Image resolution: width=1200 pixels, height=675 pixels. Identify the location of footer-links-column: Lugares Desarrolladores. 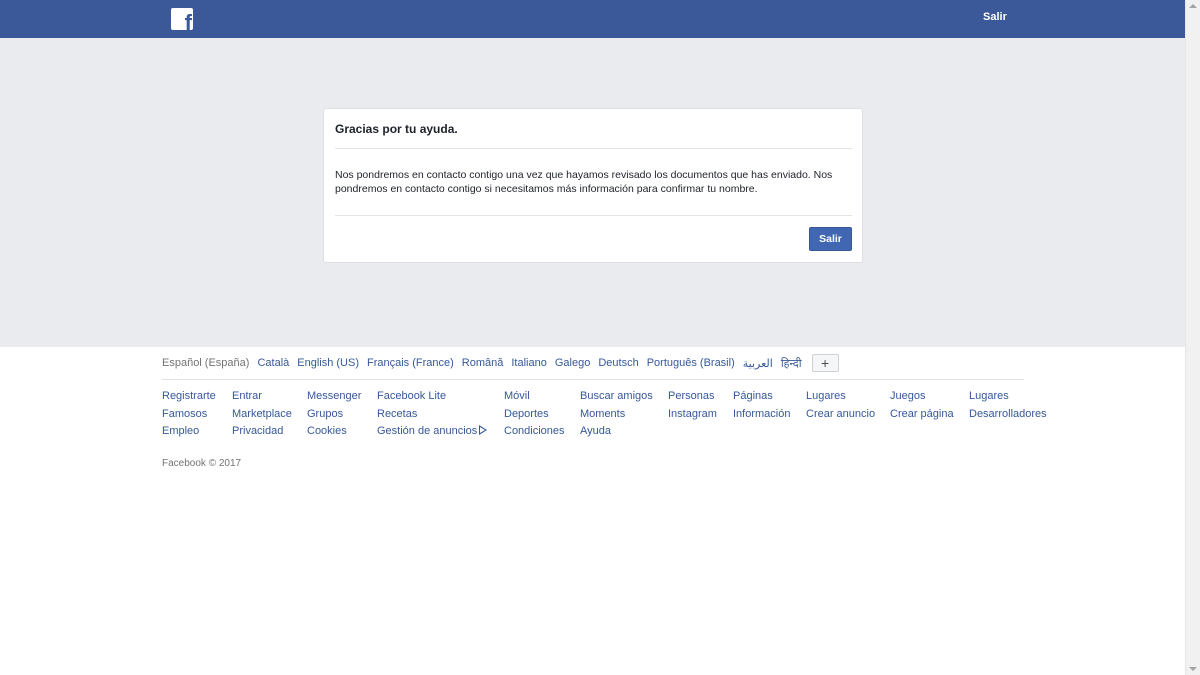
(1008, 405).